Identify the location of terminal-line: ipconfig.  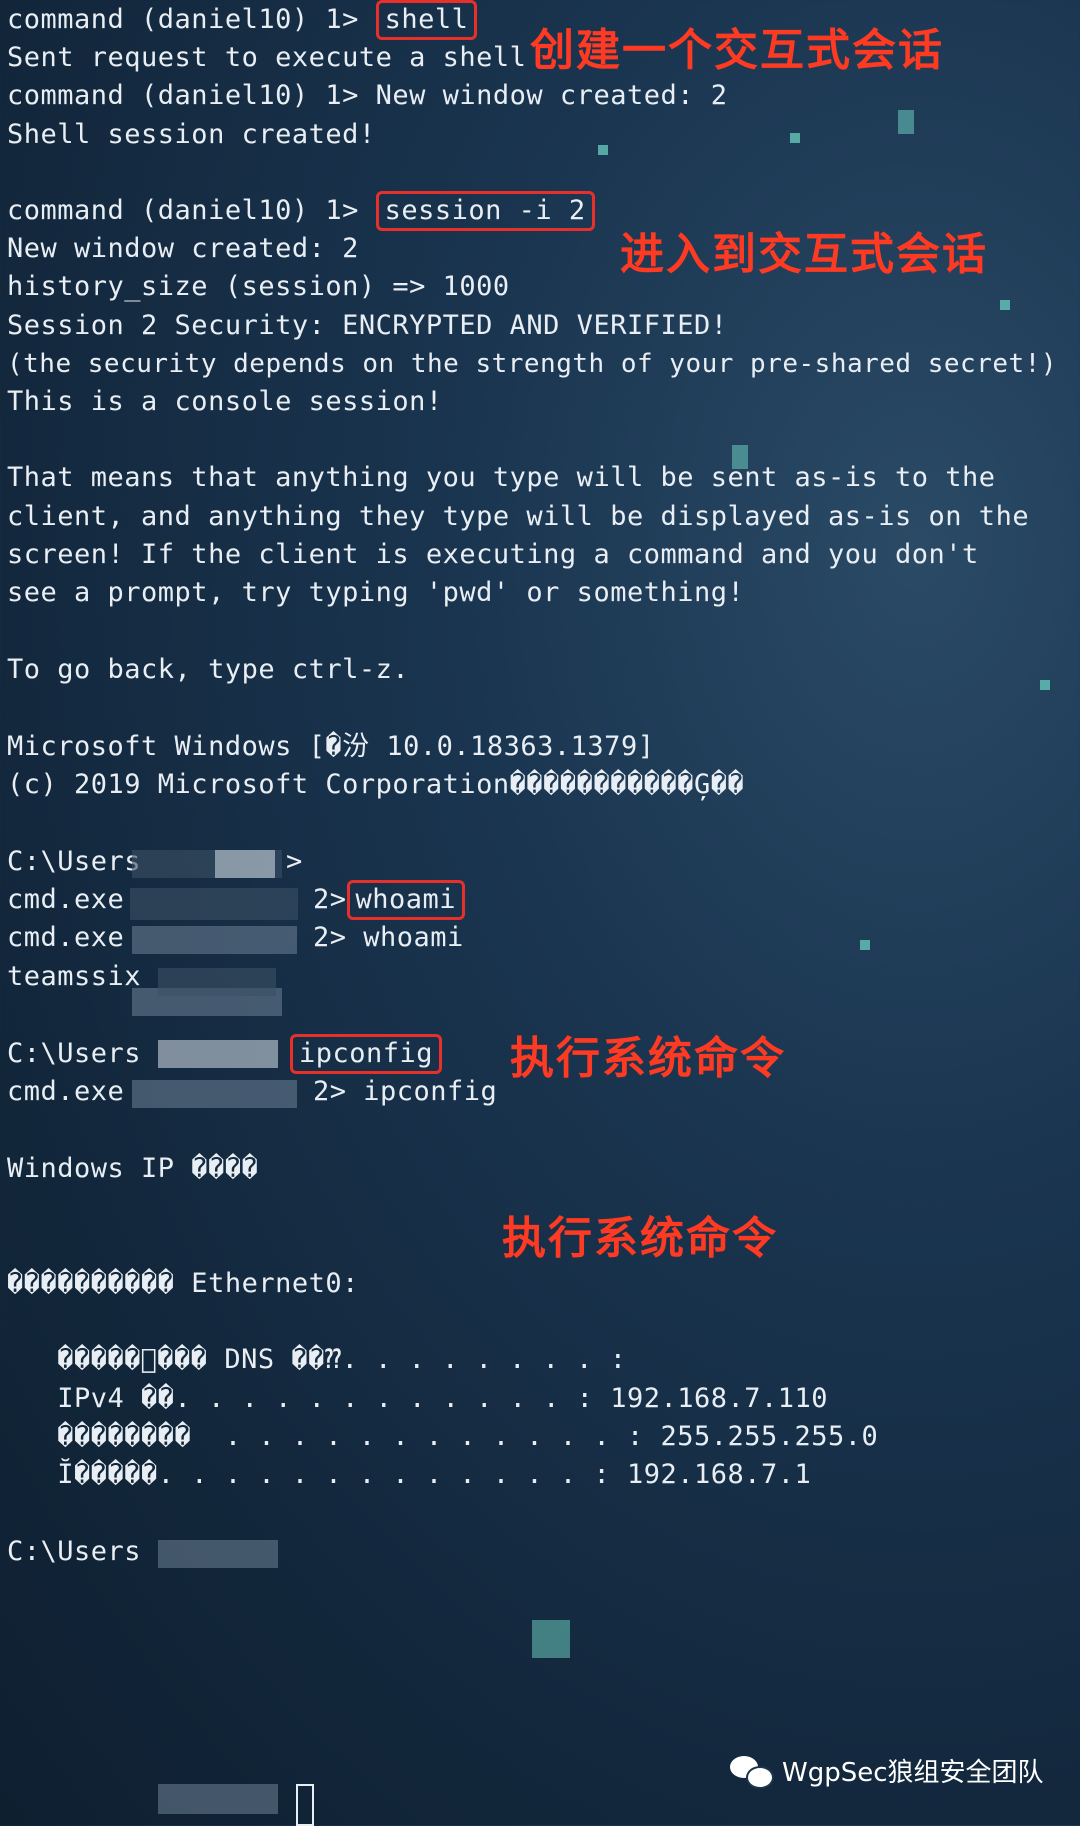
(366, 1054).